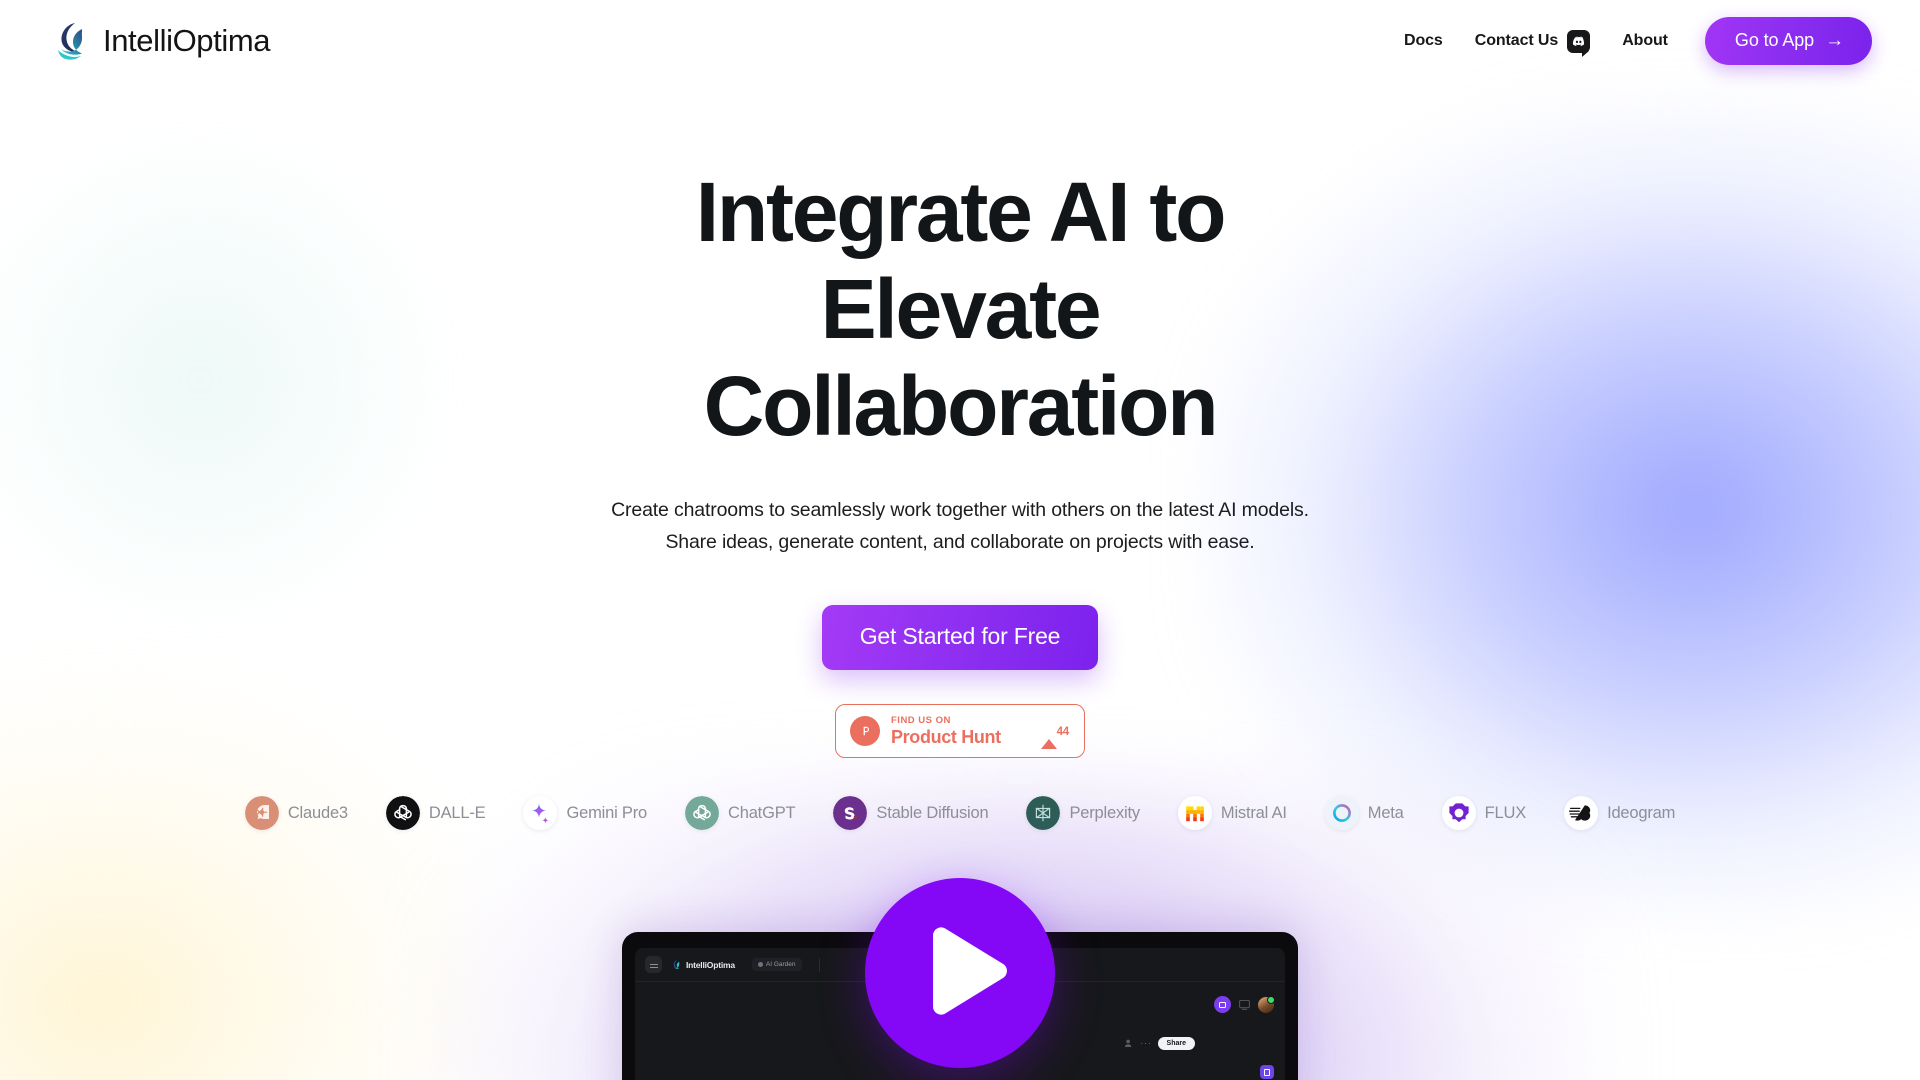 Image resolution: width=1920 pixels, height=1080 pixels. I want to click on get-started-button: Get Started for Free, so click(960, 638).